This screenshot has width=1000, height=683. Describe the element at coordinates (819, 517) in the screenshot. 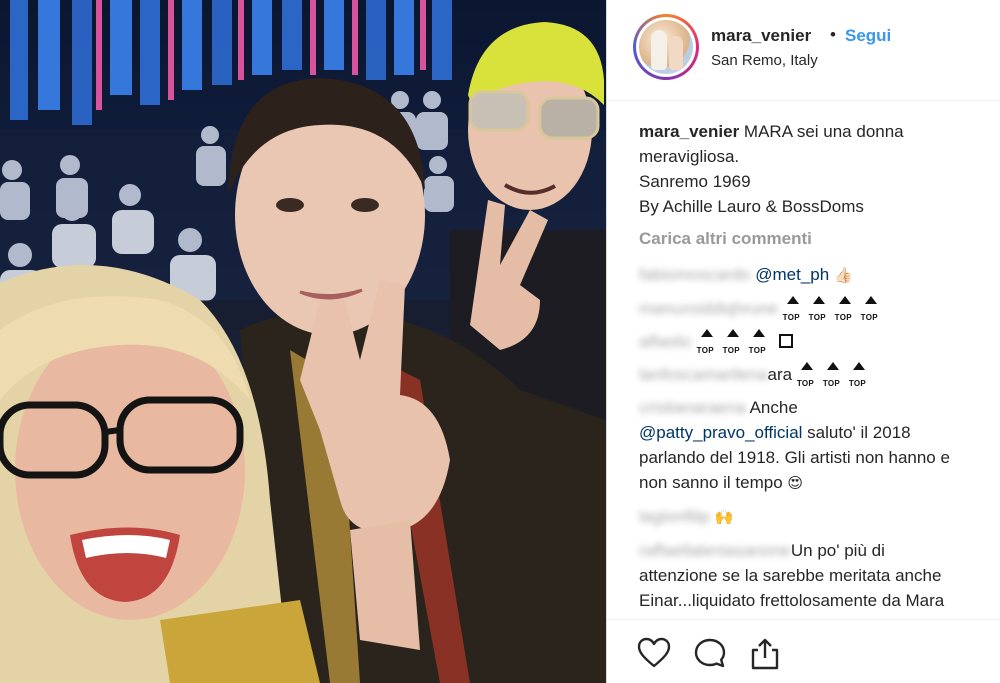

I see `comment-item: lagionfilip 🙌` at that location.